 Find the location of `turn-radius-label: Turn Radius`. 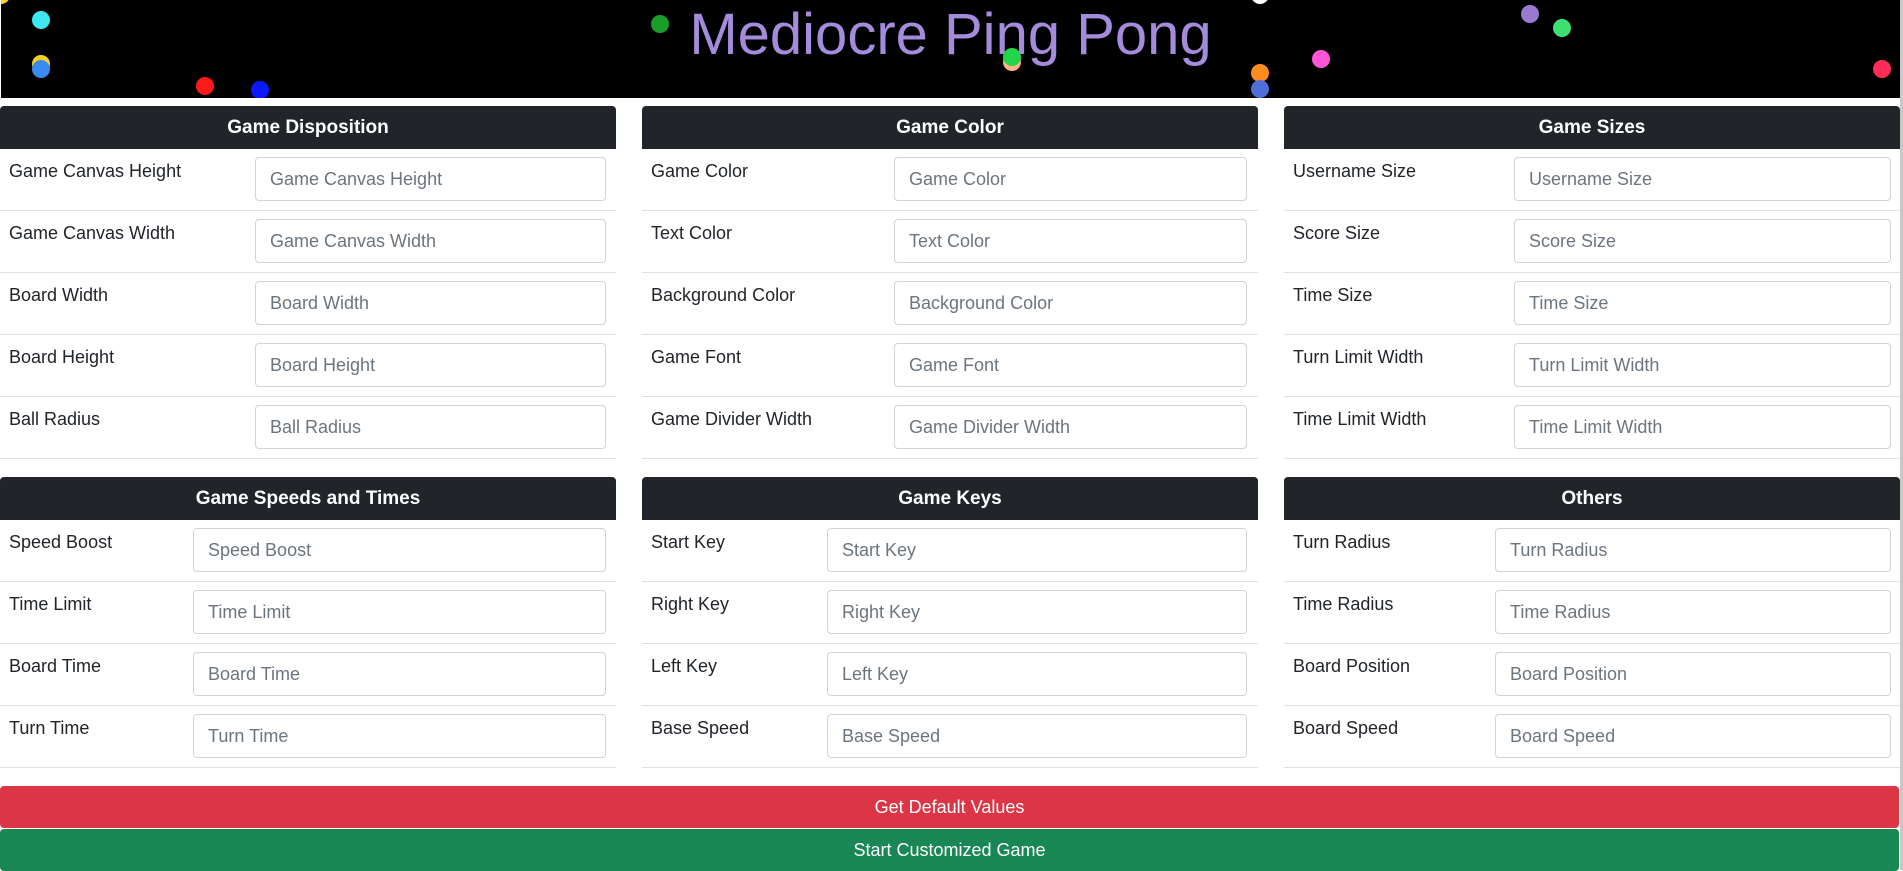

turn-radius-label: Turn Radius is located at coordinates (1342, 542).